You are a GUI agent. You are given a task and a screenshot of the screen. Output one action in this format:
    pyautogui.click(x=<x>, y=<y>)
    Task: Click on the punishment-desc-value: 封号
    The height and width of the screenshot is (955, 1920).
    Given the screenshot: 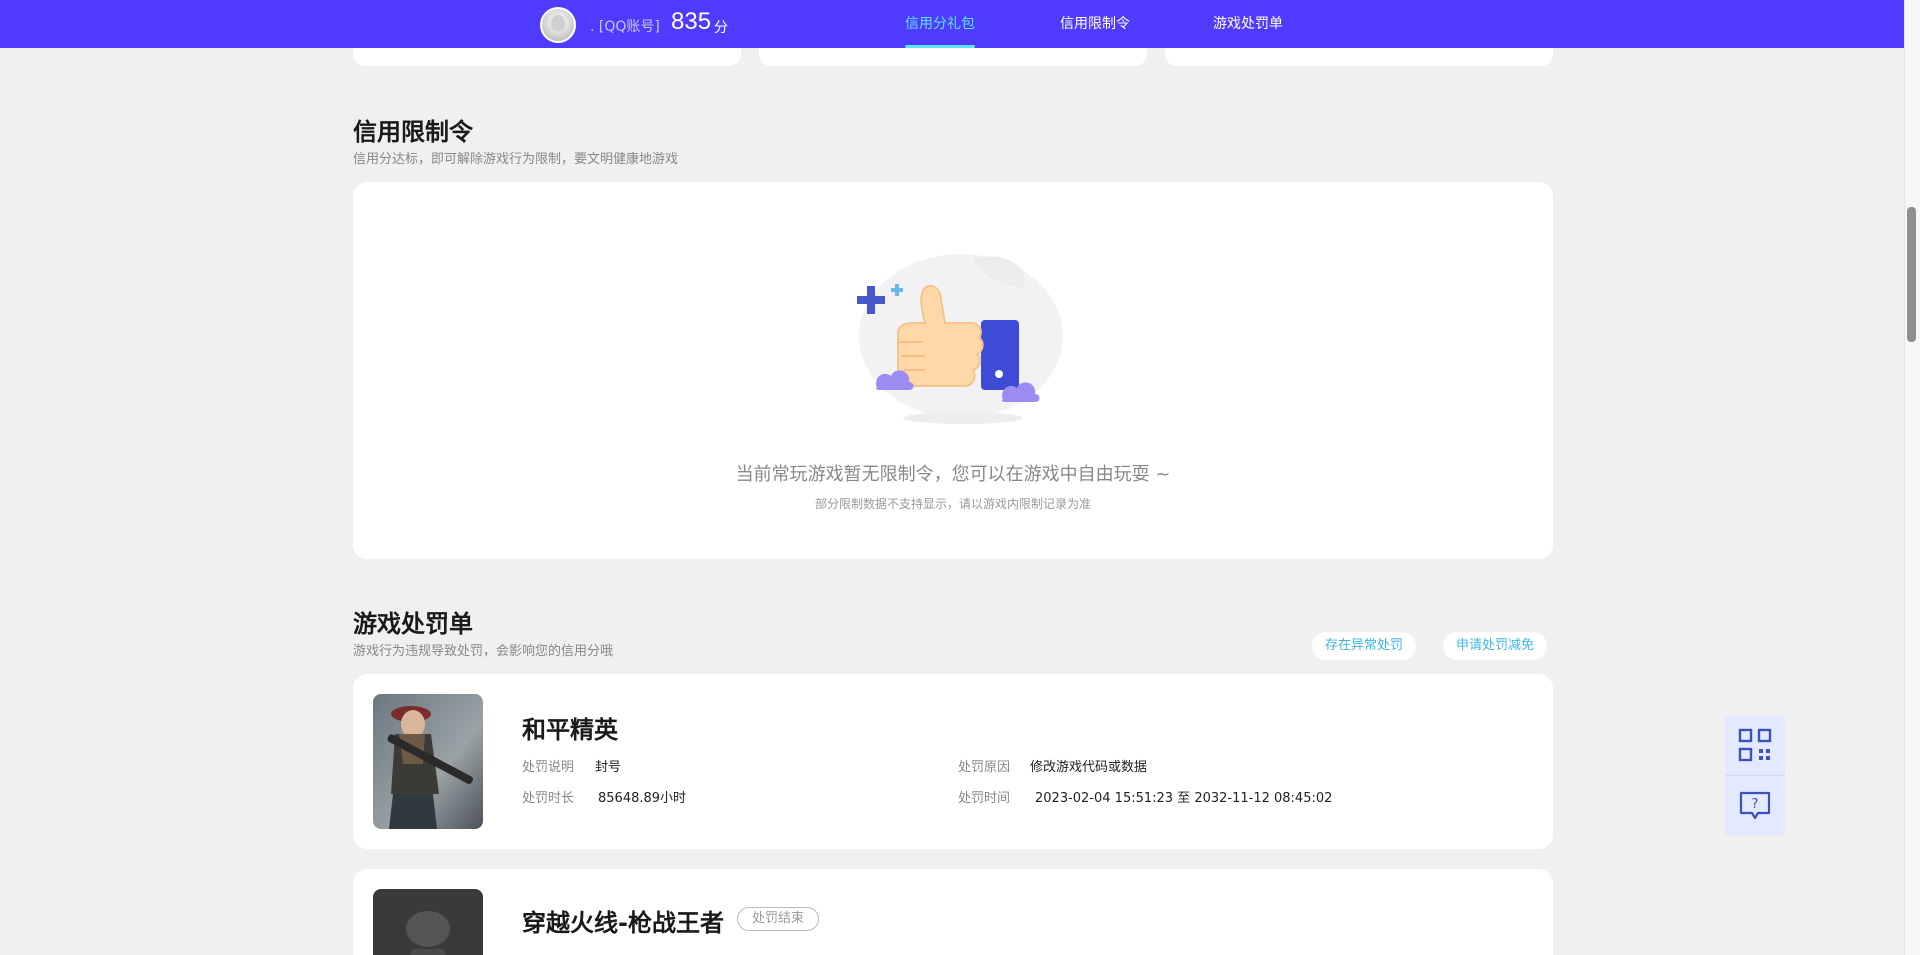 What is the action you would take?
    pyautogui.click(x=608, y=767)
    